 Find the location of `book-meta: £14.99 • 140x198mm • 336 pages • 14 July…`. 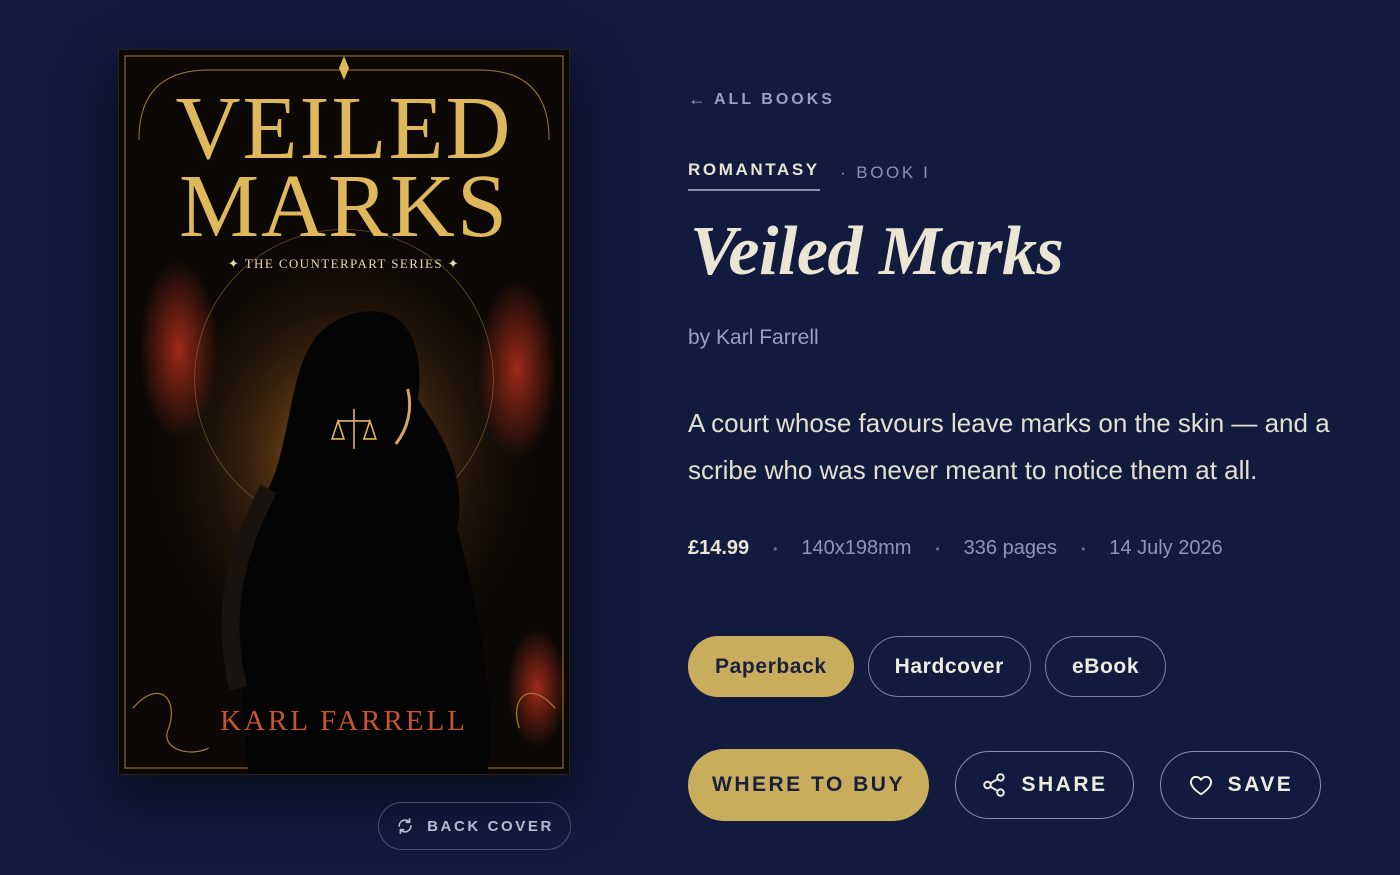

book-meta: £14.99 • 140x198mm • 336 pages • 14 July… is located at coordinates (955, 548).